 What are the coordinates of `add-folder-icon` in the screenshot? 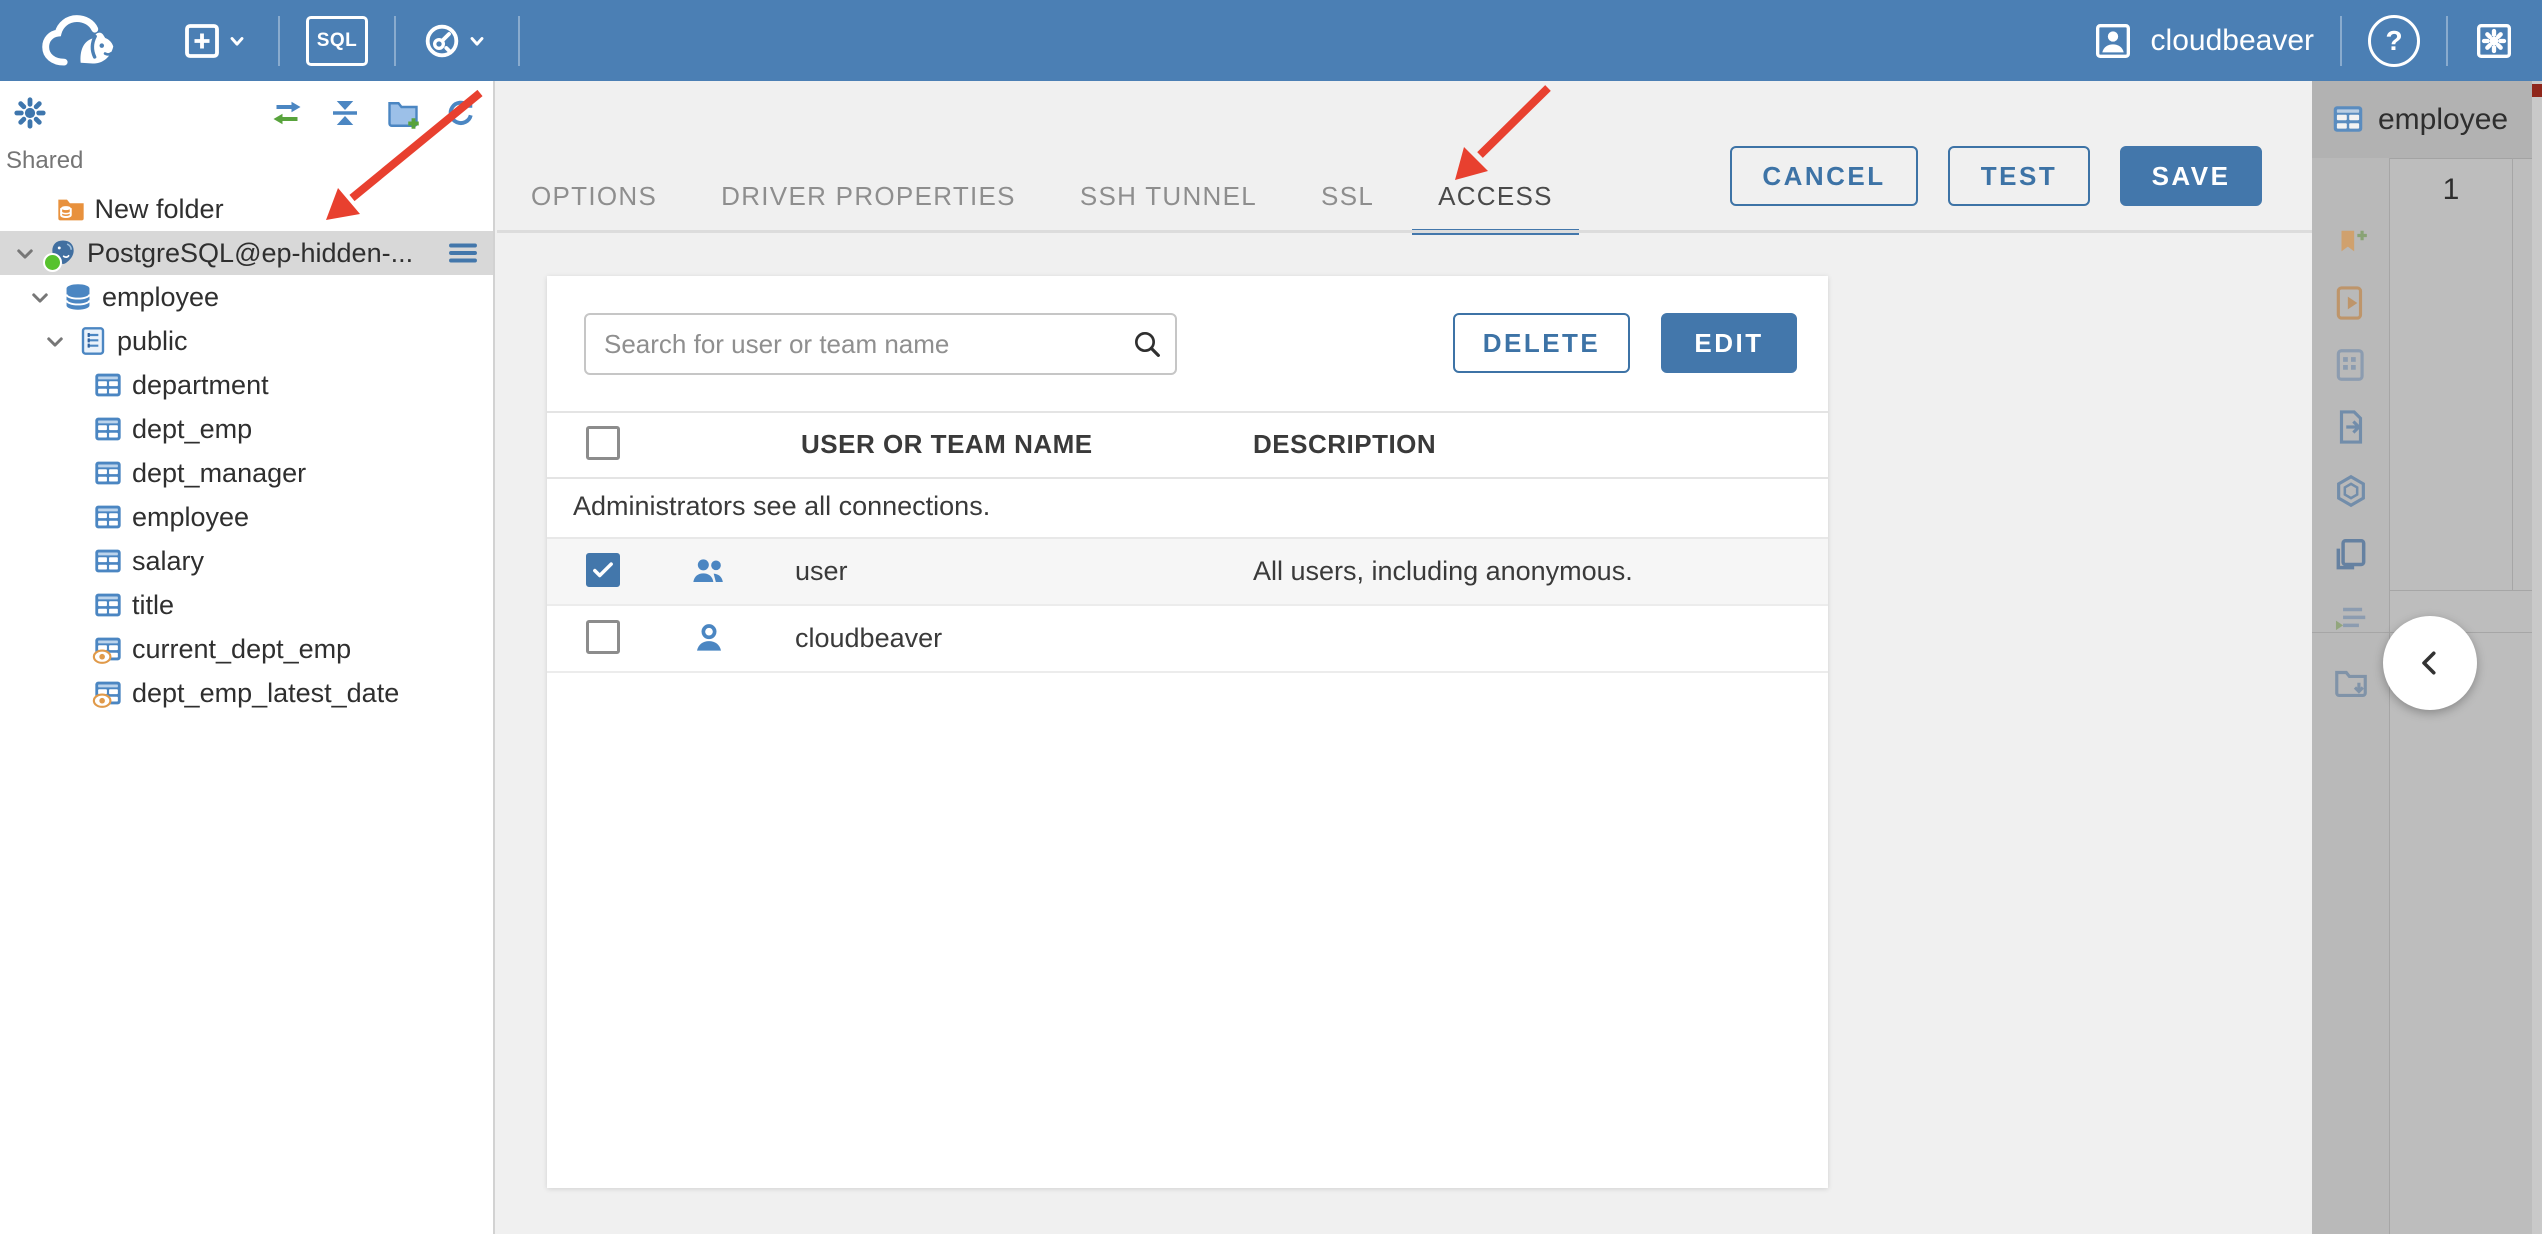 It's located at (403, 113).